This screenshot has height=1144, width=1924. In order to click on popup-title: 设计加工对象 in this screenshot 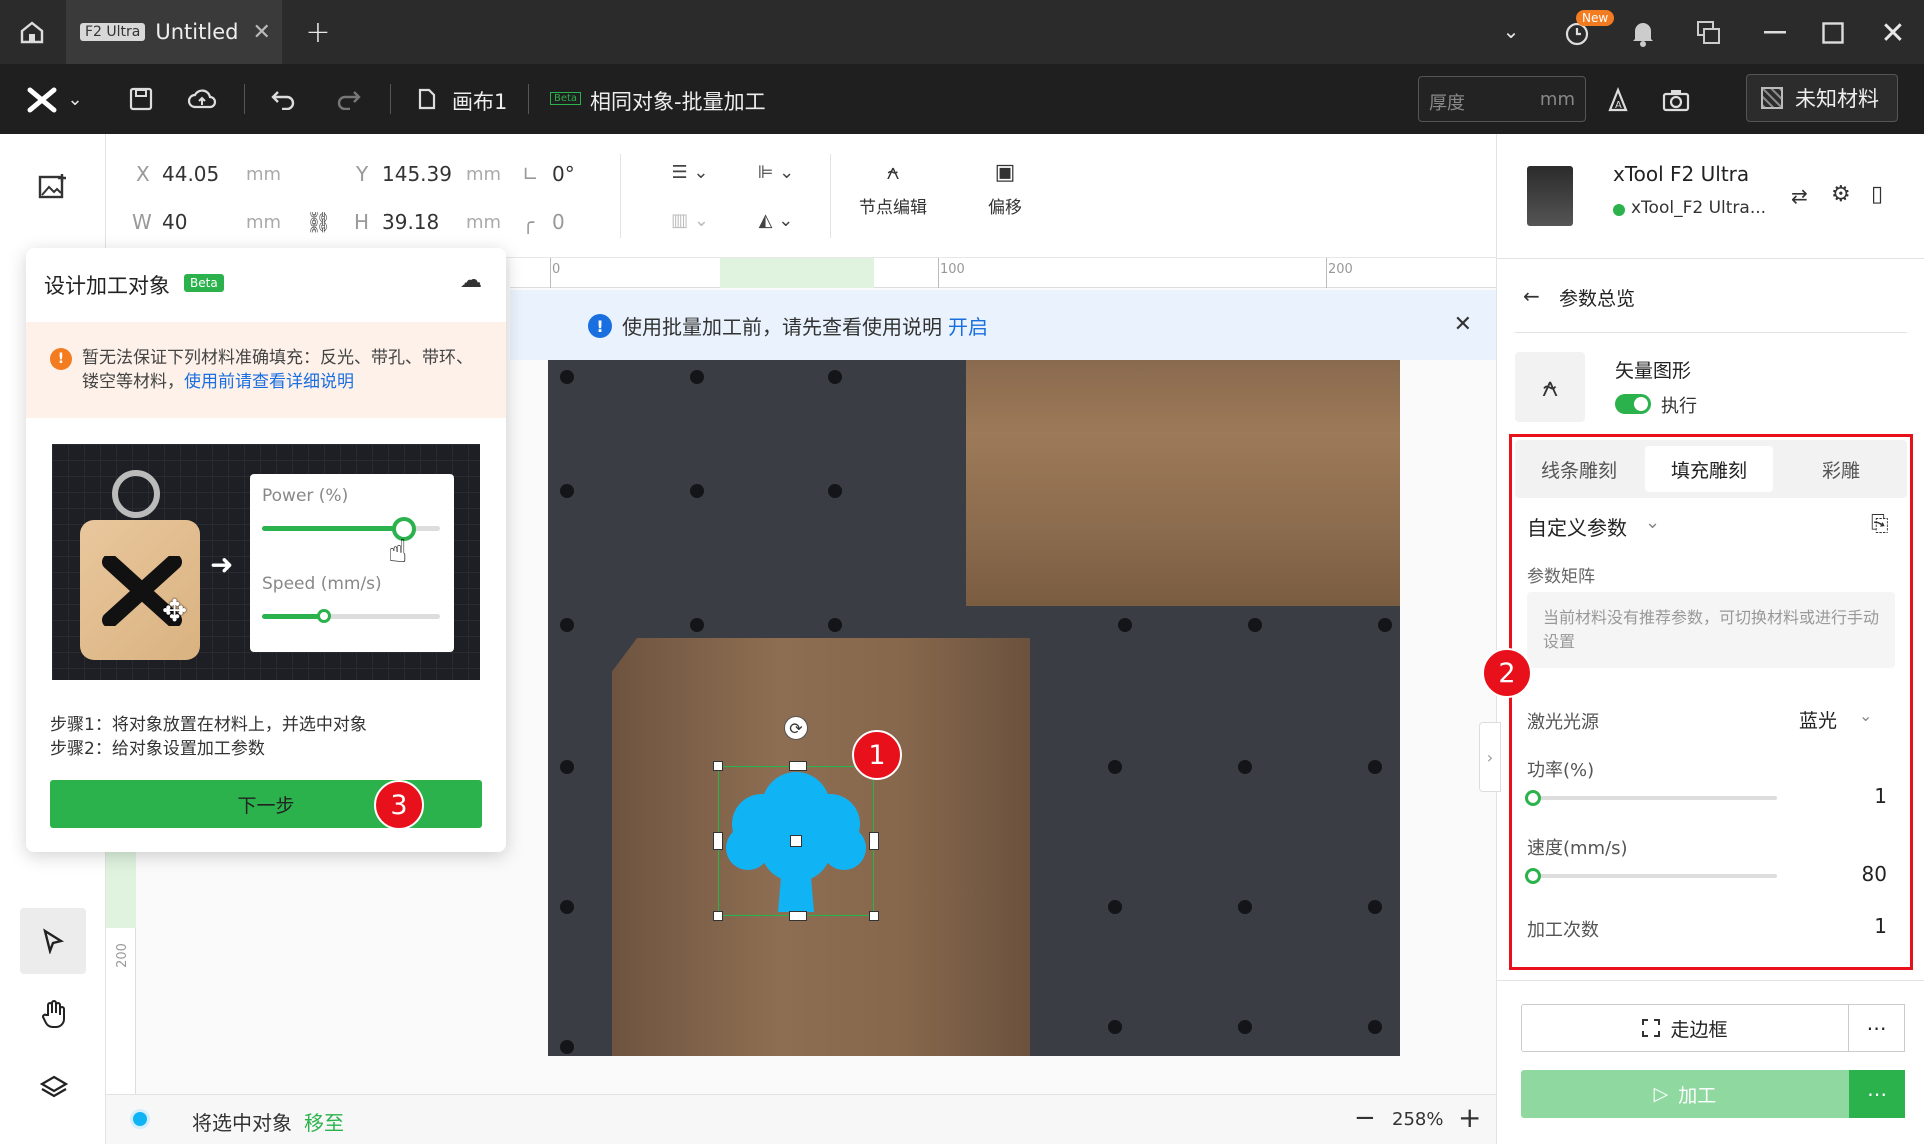, I will do `click(107, 286)`.